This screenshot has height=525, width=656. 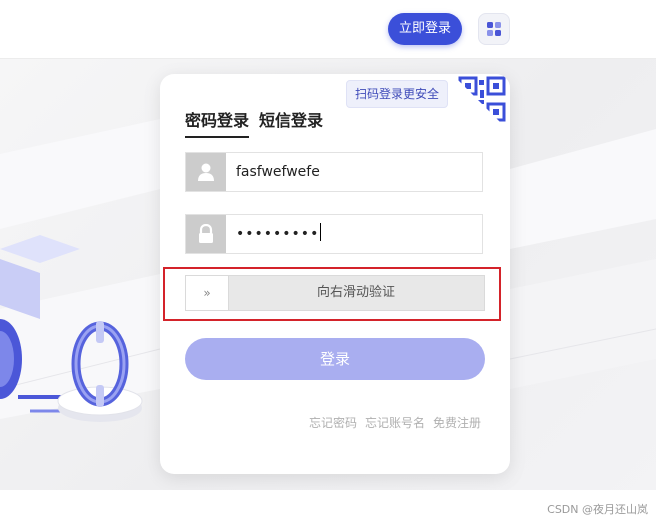 What do you see at coordinates (597, 509) in the screenshot?
I see `watermark: CSDN @夜月还山岚` at bounding box center [597, 509].